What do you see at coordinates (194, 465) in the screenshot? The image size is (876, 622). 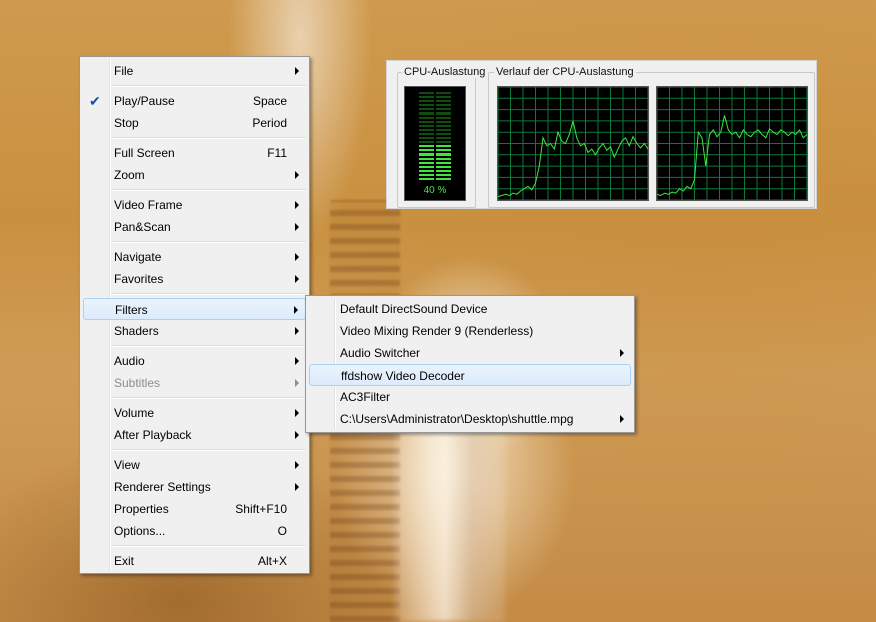 I see `menu-item-view: View` at bounding box center [194, 465].